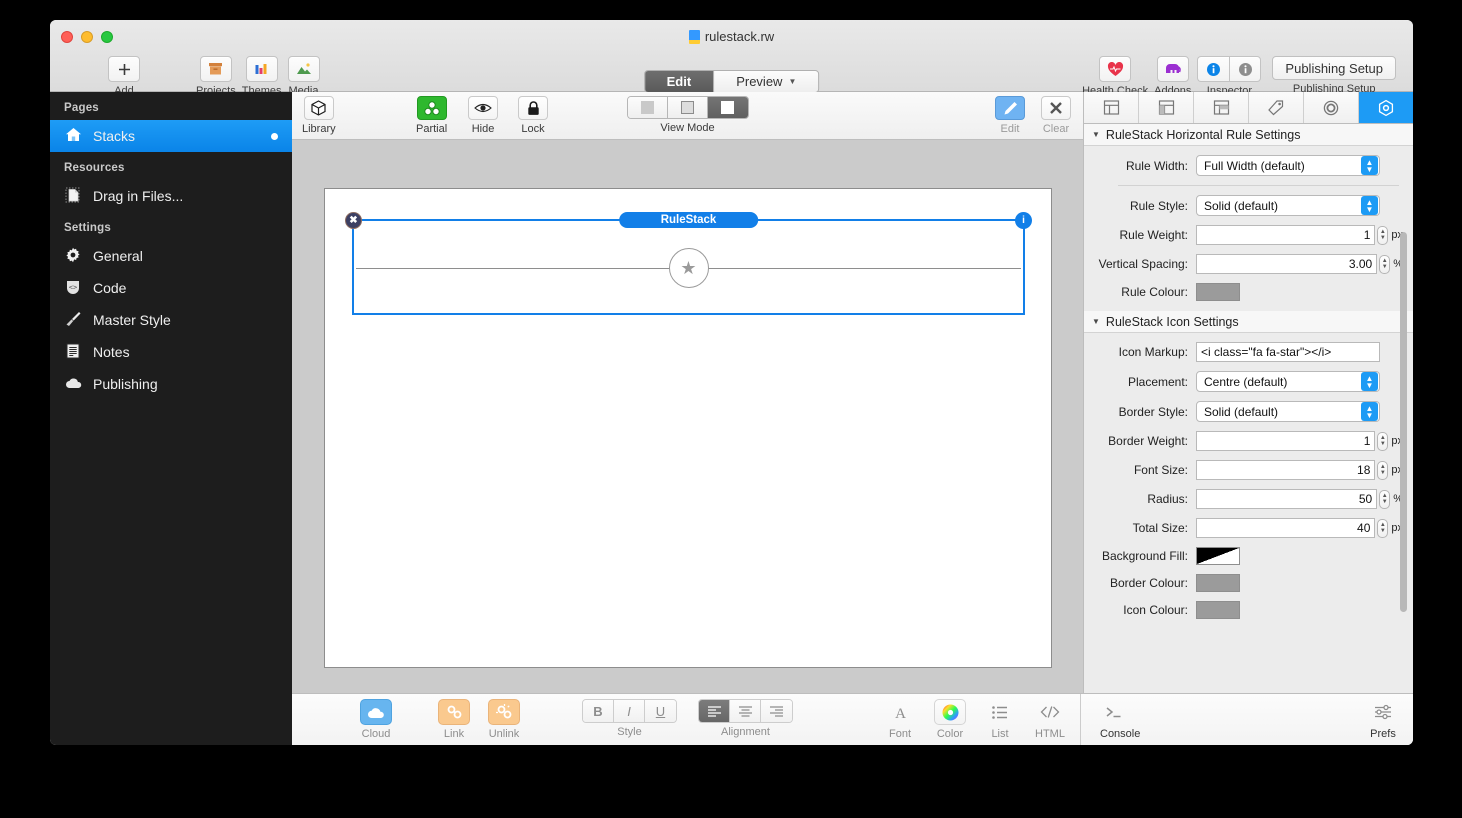 The height and width of the screenshot is (818, 1462). What do you see at coordinates (171, 352) in the screenshot?
I see `sidebar-item-notes: Notes` at bounding box center [171, 352].